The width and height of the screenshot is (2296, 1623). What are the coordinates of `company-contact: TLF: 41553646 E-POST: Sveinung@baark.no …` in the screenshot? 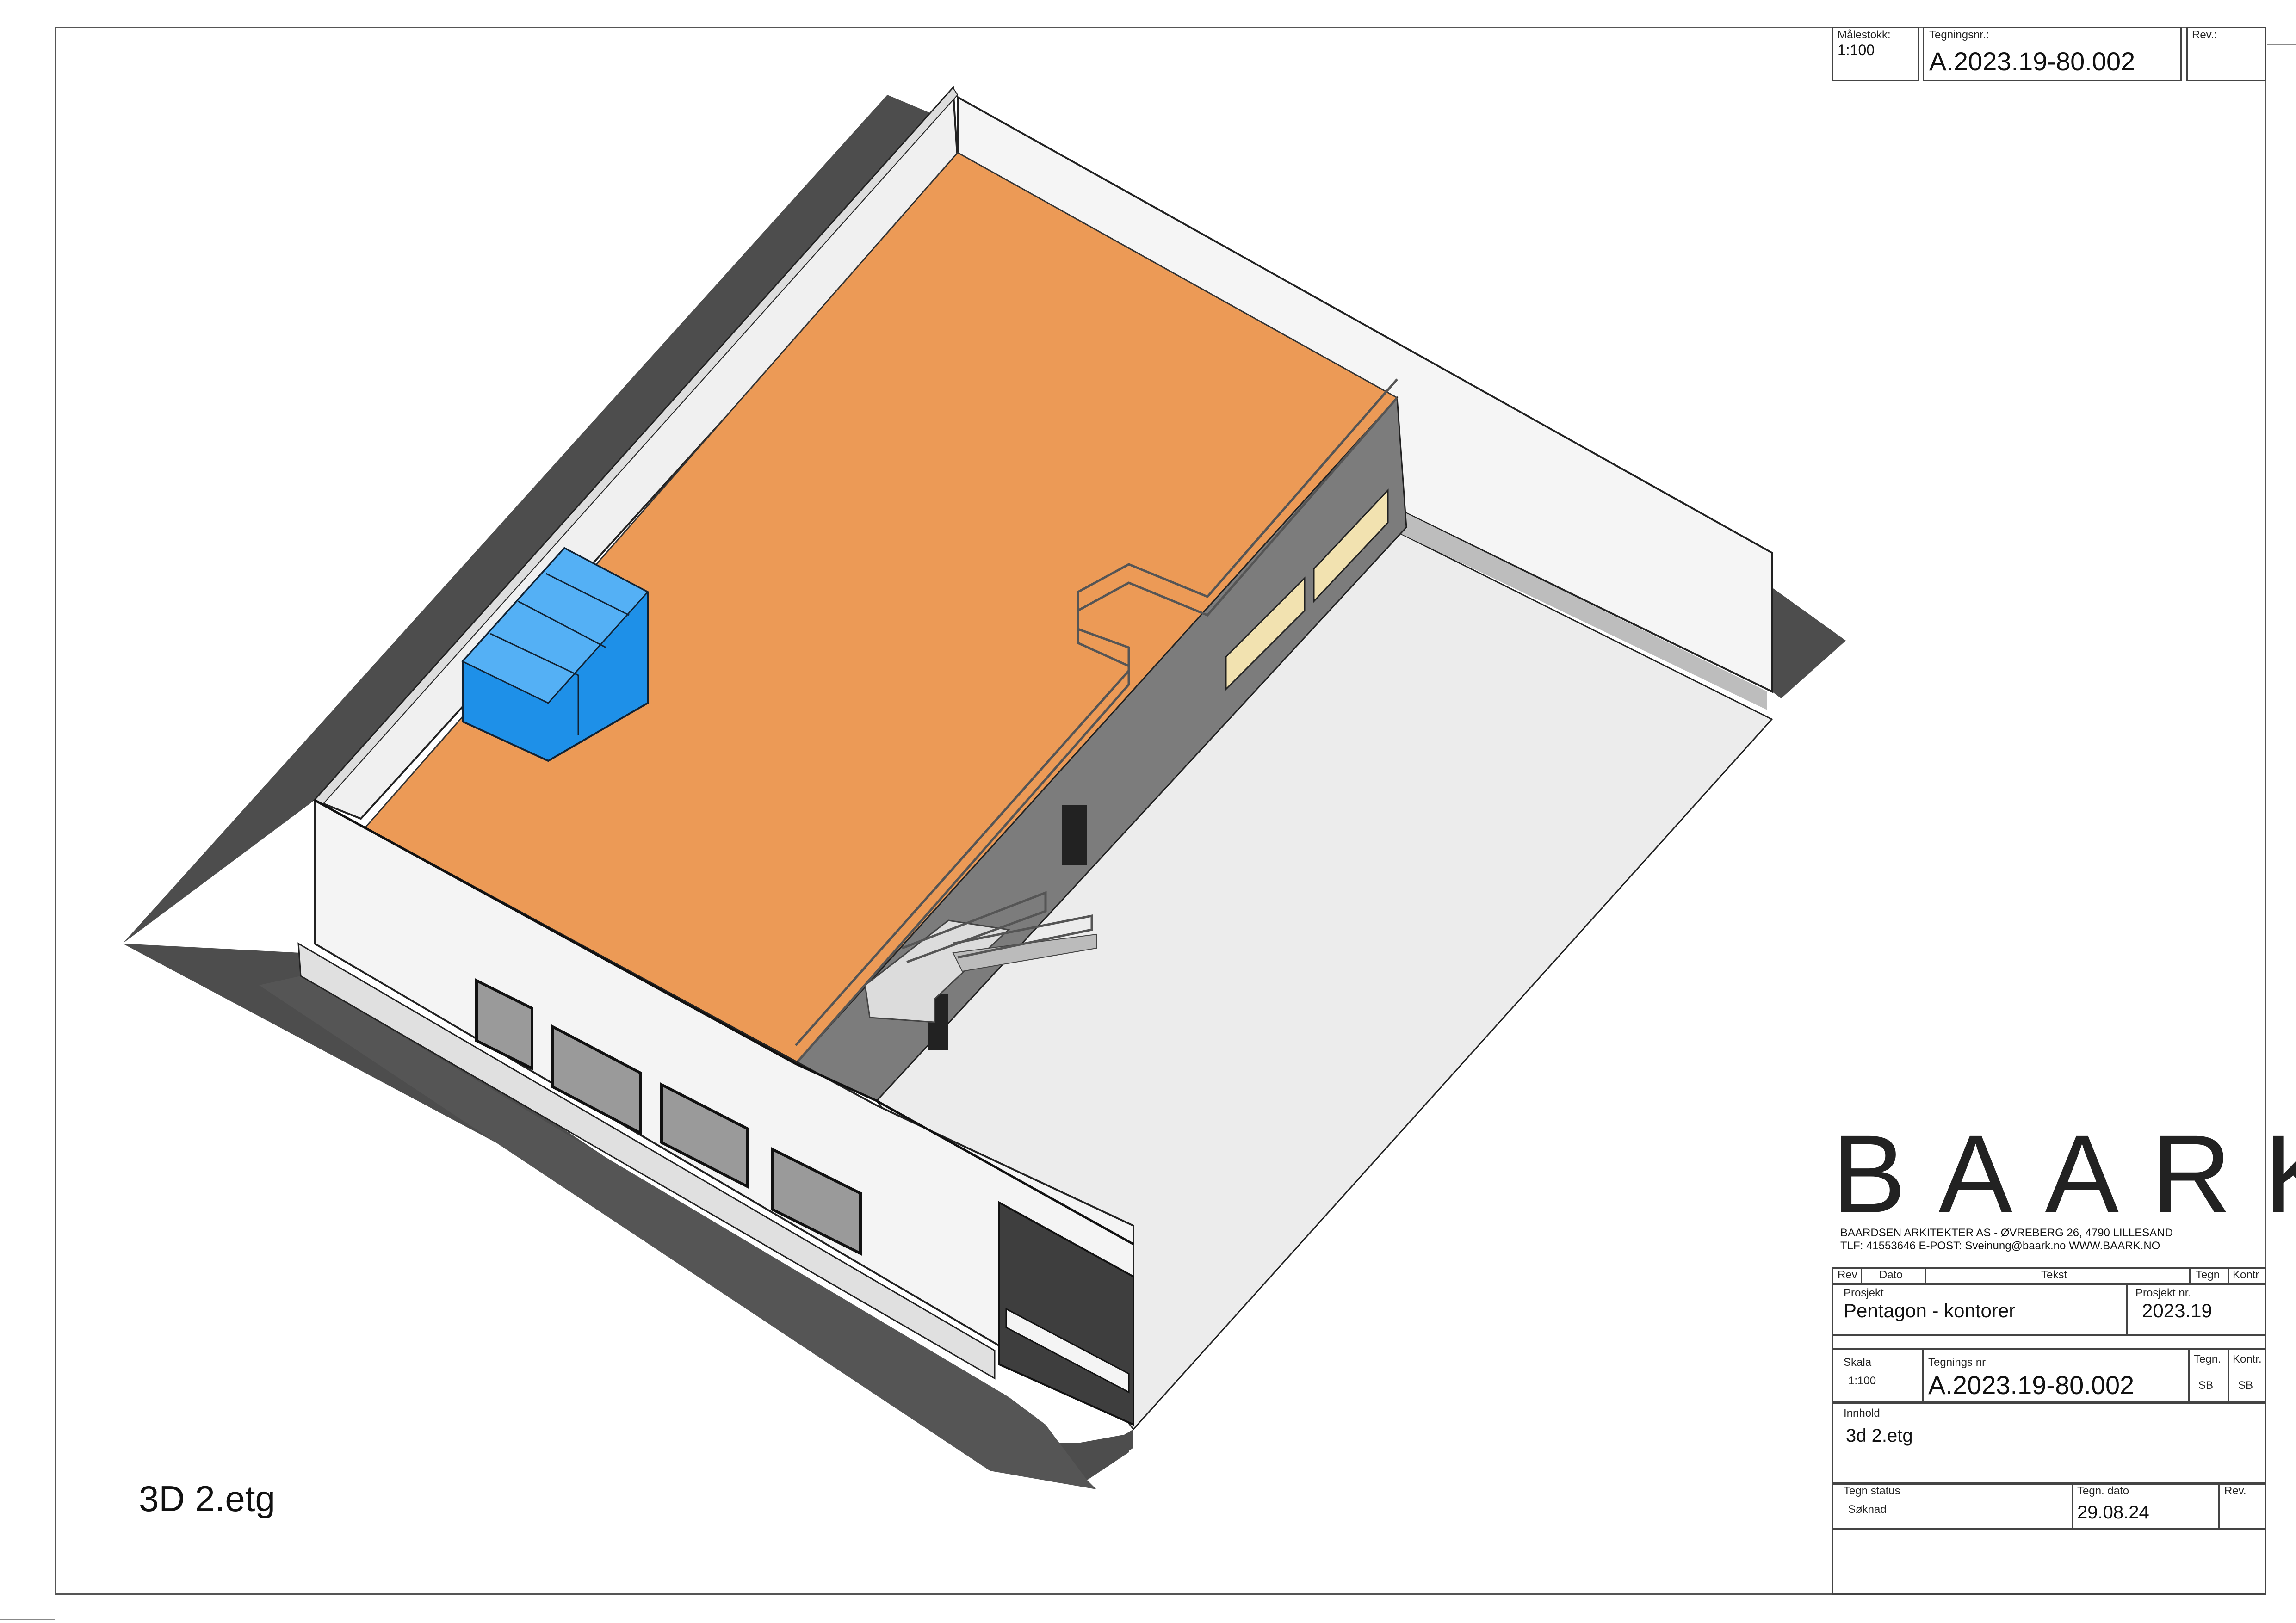 It's located at (2000, 1246).